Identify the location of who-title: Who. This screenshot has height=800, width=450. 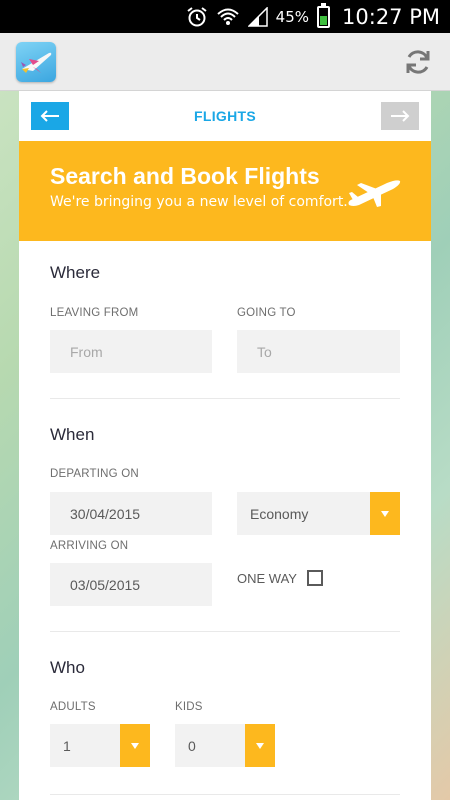
(67, 667).